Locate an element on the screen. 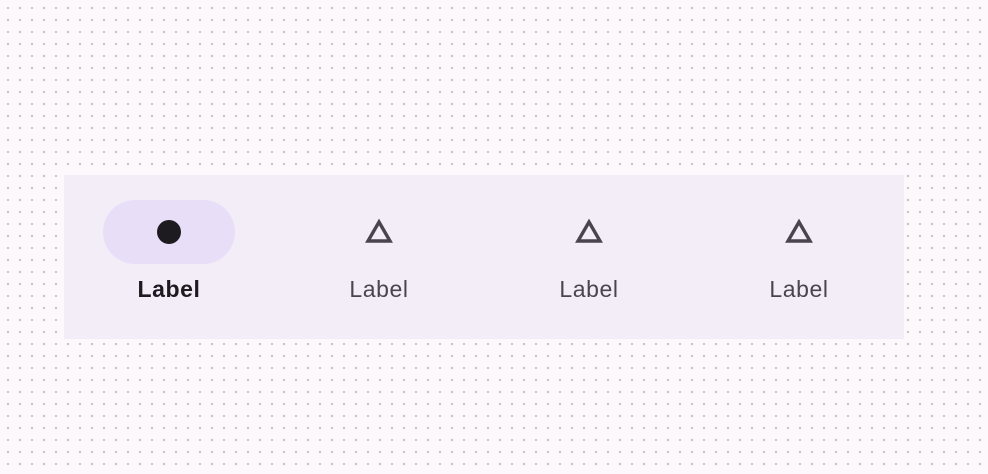 The image size is (988, 474). active-indicator is located at coordinates (169, 232).